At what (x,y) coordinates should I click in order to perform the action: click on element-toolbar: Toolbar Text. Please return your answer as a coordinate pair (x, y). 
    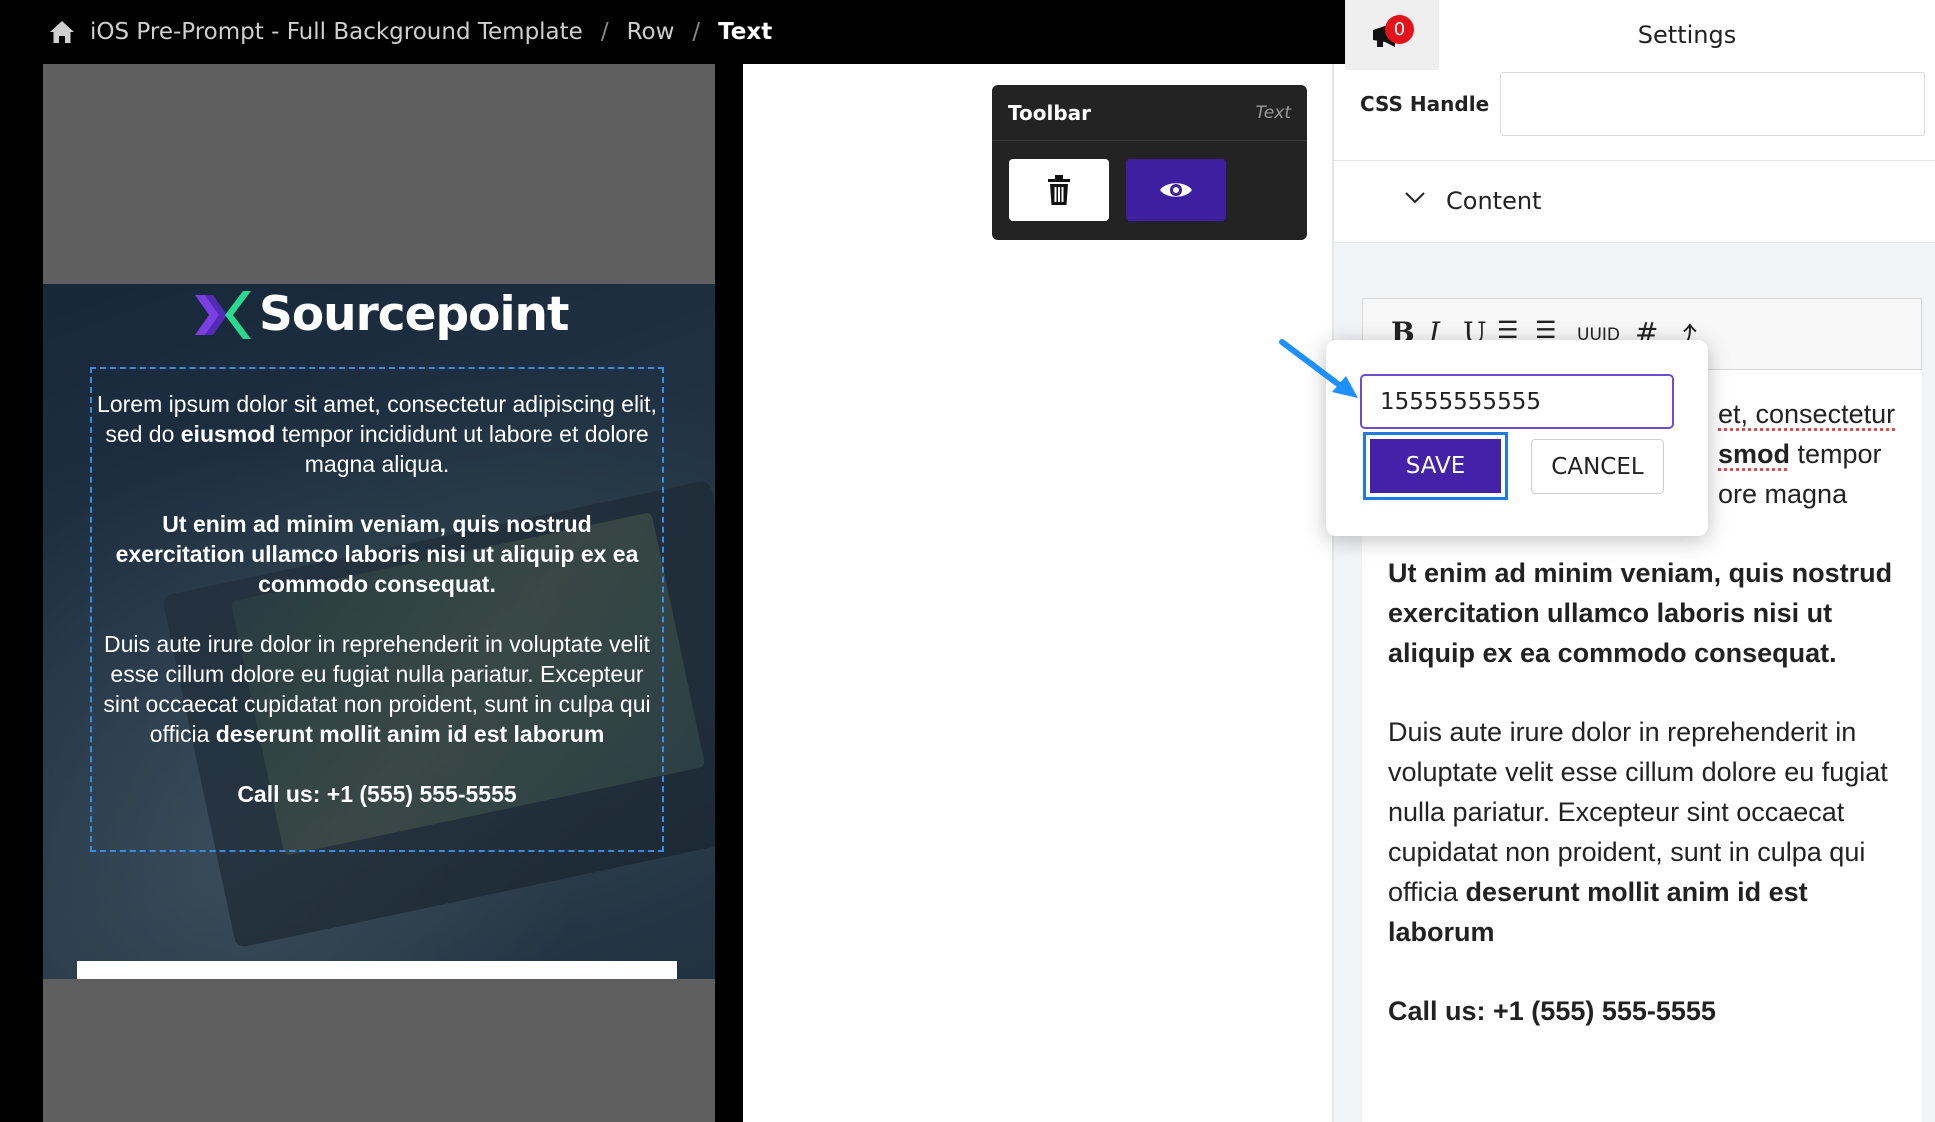
    Looking at the image, I should click on (1149, 162).